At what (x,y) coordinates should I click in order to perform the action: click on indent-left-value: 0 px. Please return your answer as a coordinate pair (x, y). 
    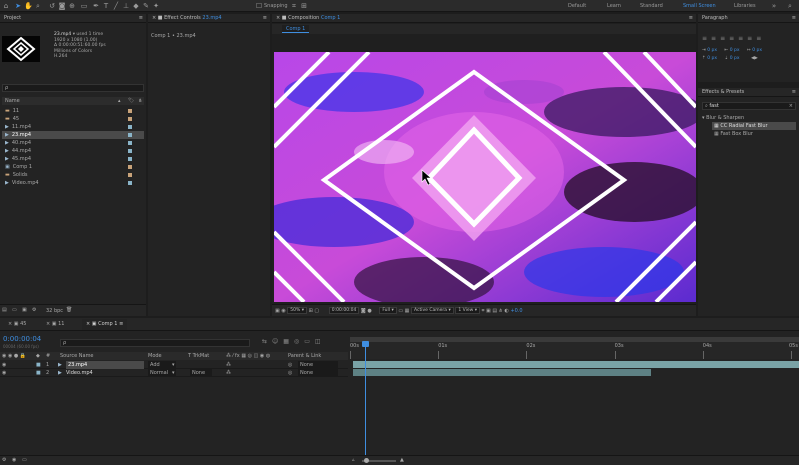
    Looking at the image, I should click on (712, 50).